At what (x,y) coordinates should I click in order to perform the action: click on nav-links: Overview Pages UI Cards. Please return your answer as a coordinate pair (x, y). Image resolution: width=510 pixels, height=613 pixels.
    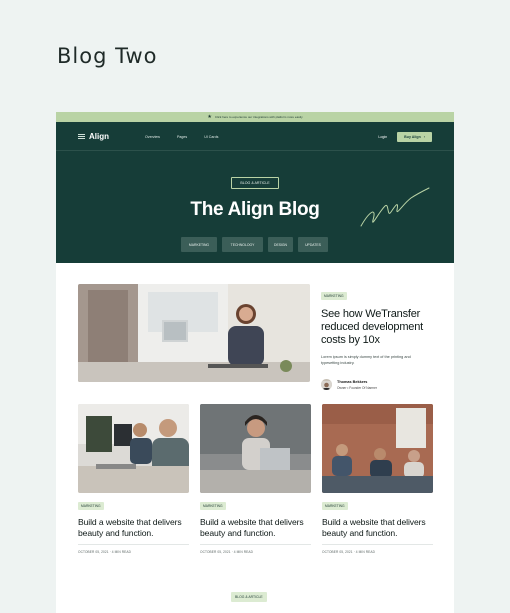
    Looking at the image, I should click on (190, 136).